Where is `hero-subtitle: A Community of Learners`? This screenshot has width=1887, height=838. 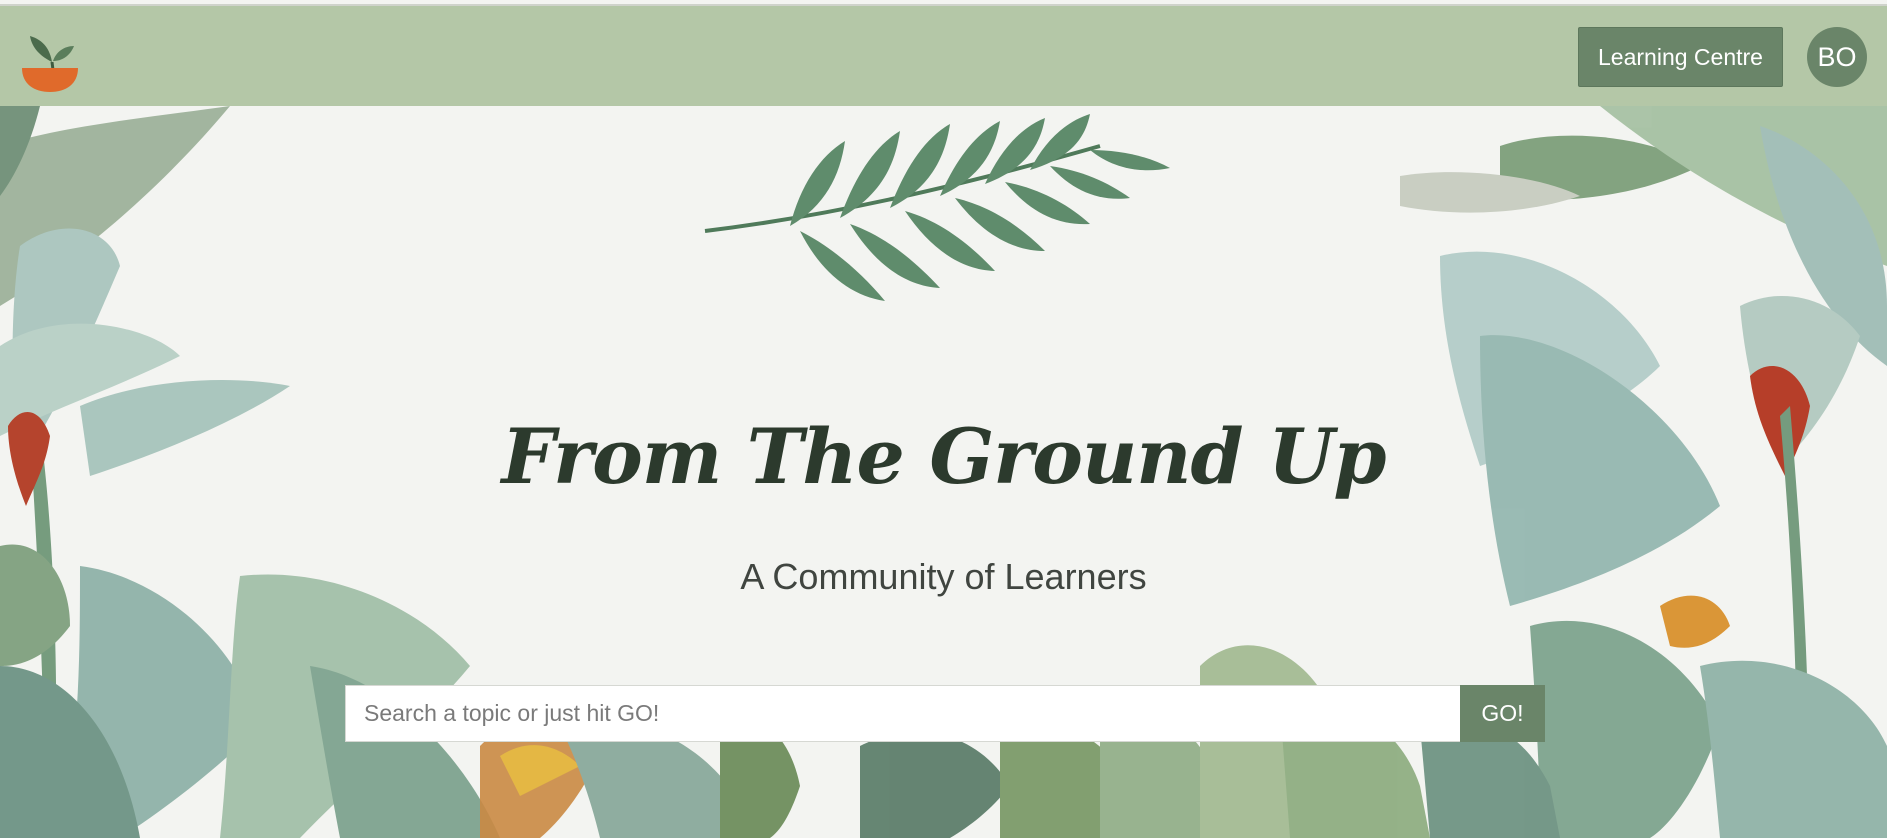 hero-subtitle: A Community of Learners is located at coordinates (943, 576).